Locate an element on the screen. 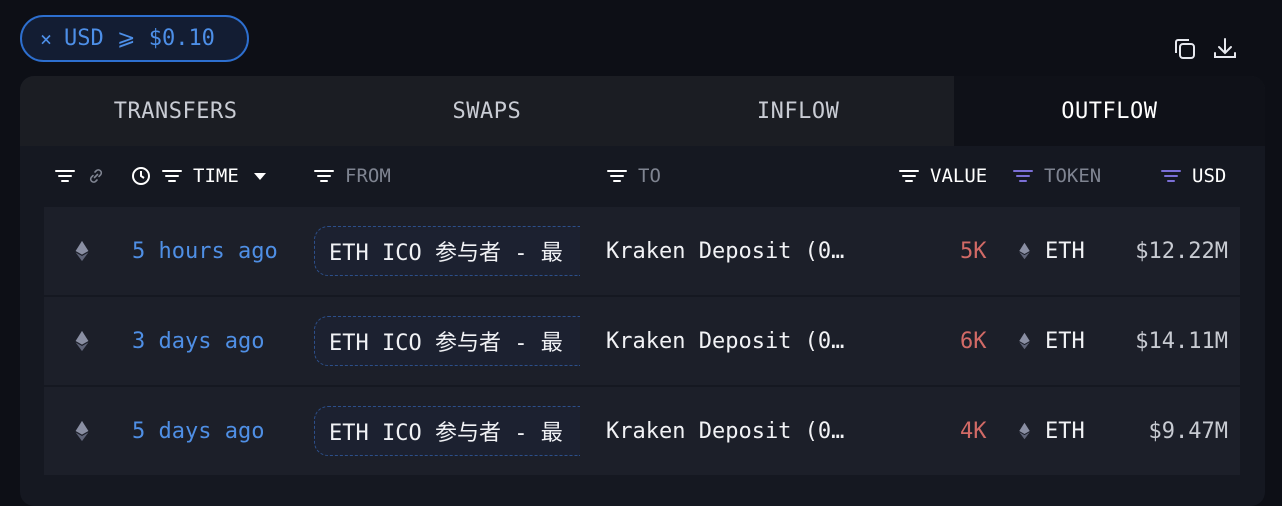 The width and height of the screenshot is (1282, 506). copy-icon is located at coordinates (1185, 49).